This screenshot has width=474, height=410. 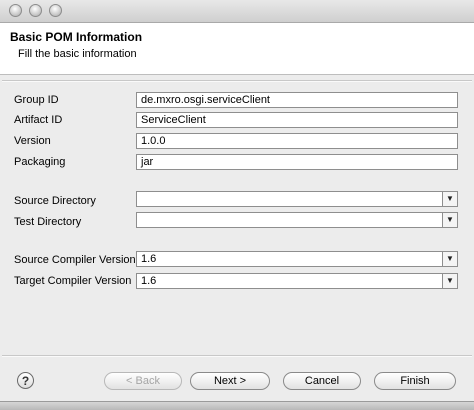 What do you see at coordinates (15, 10) in the screenshot?
I see `close-window-button` at bounding box center [15, 10].